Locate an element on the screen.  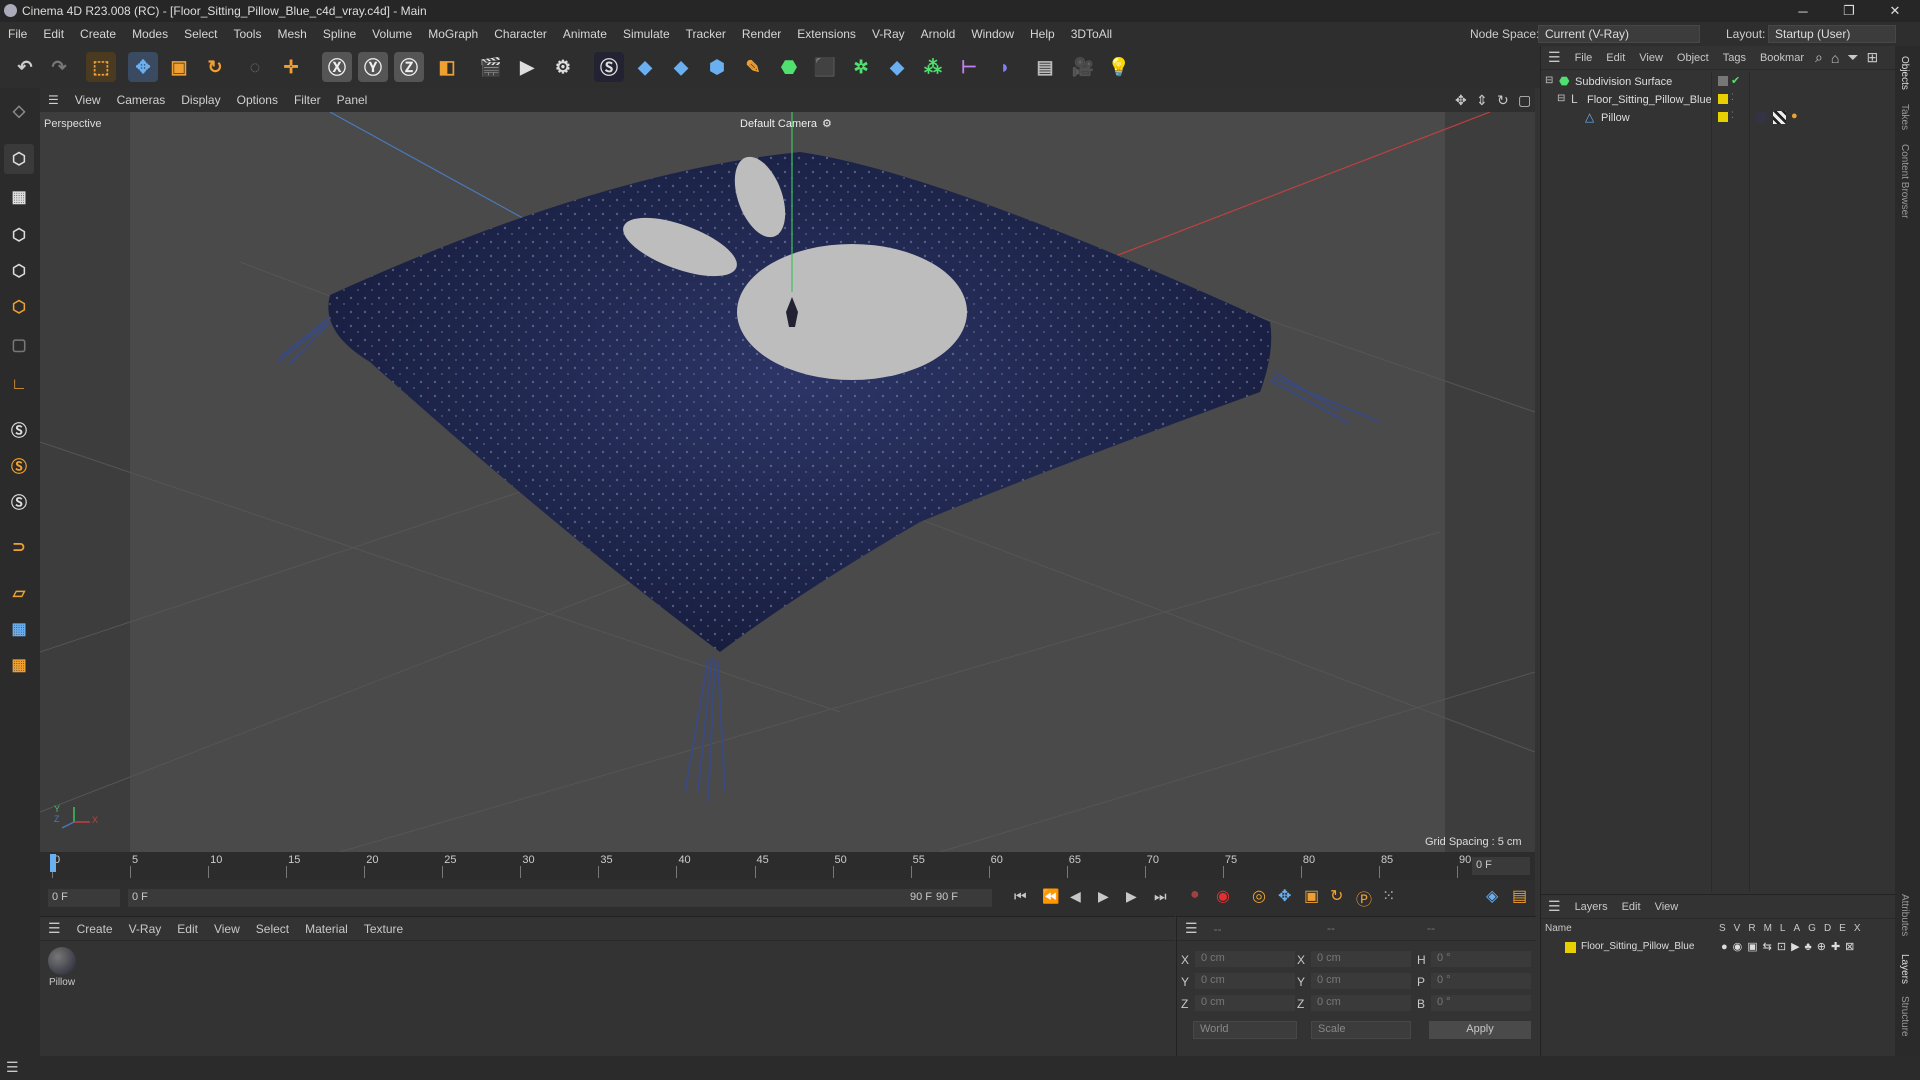
tab-attributes: Attributes is located at coordinates (1904, 915).